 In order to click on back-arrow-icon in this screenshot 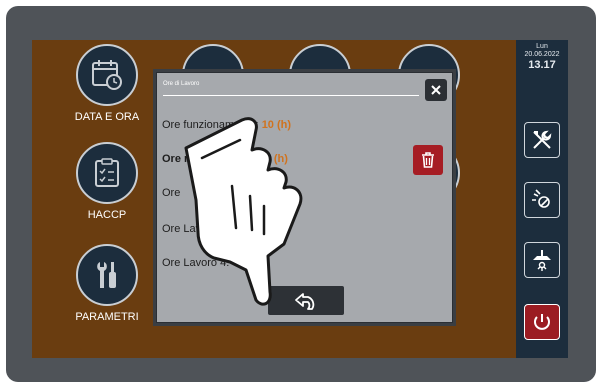, I will do `click(305, 301)`.